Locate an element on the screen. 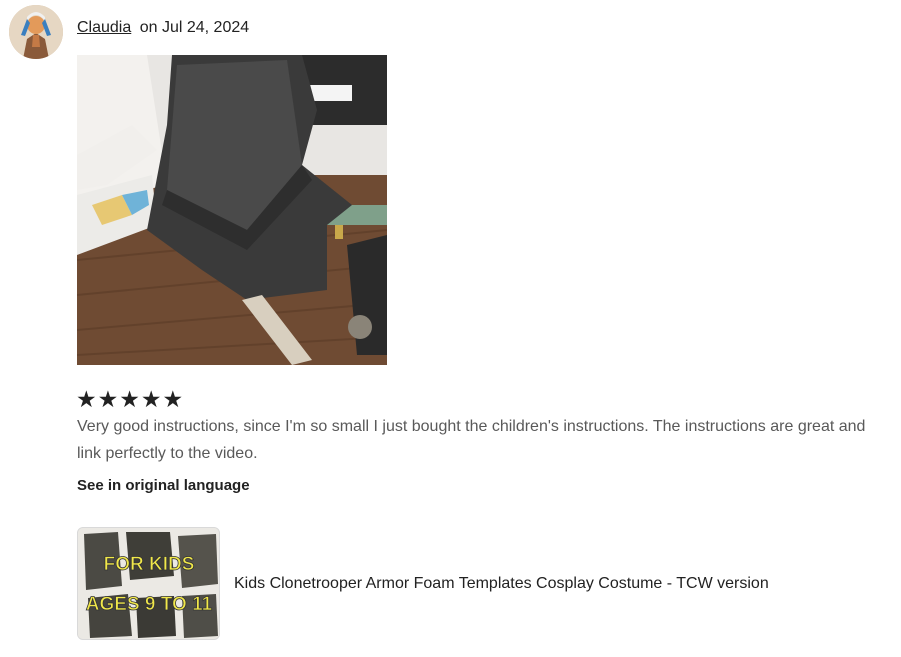 The image size is (901, 657). thumb-text-line2: AGES 9 TO 11 is located at coordinates (149, 604).